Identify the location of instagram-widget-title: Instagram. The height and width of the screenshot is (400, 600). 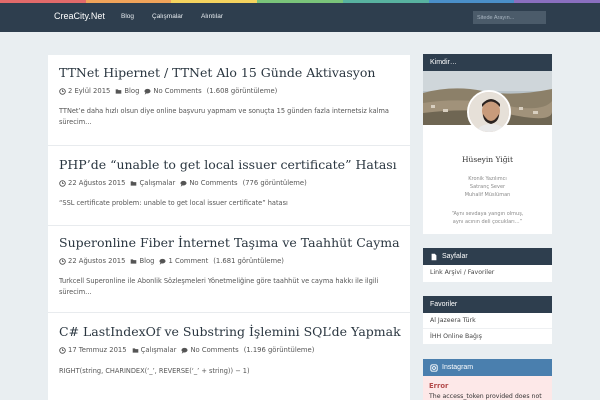
(458, 367).